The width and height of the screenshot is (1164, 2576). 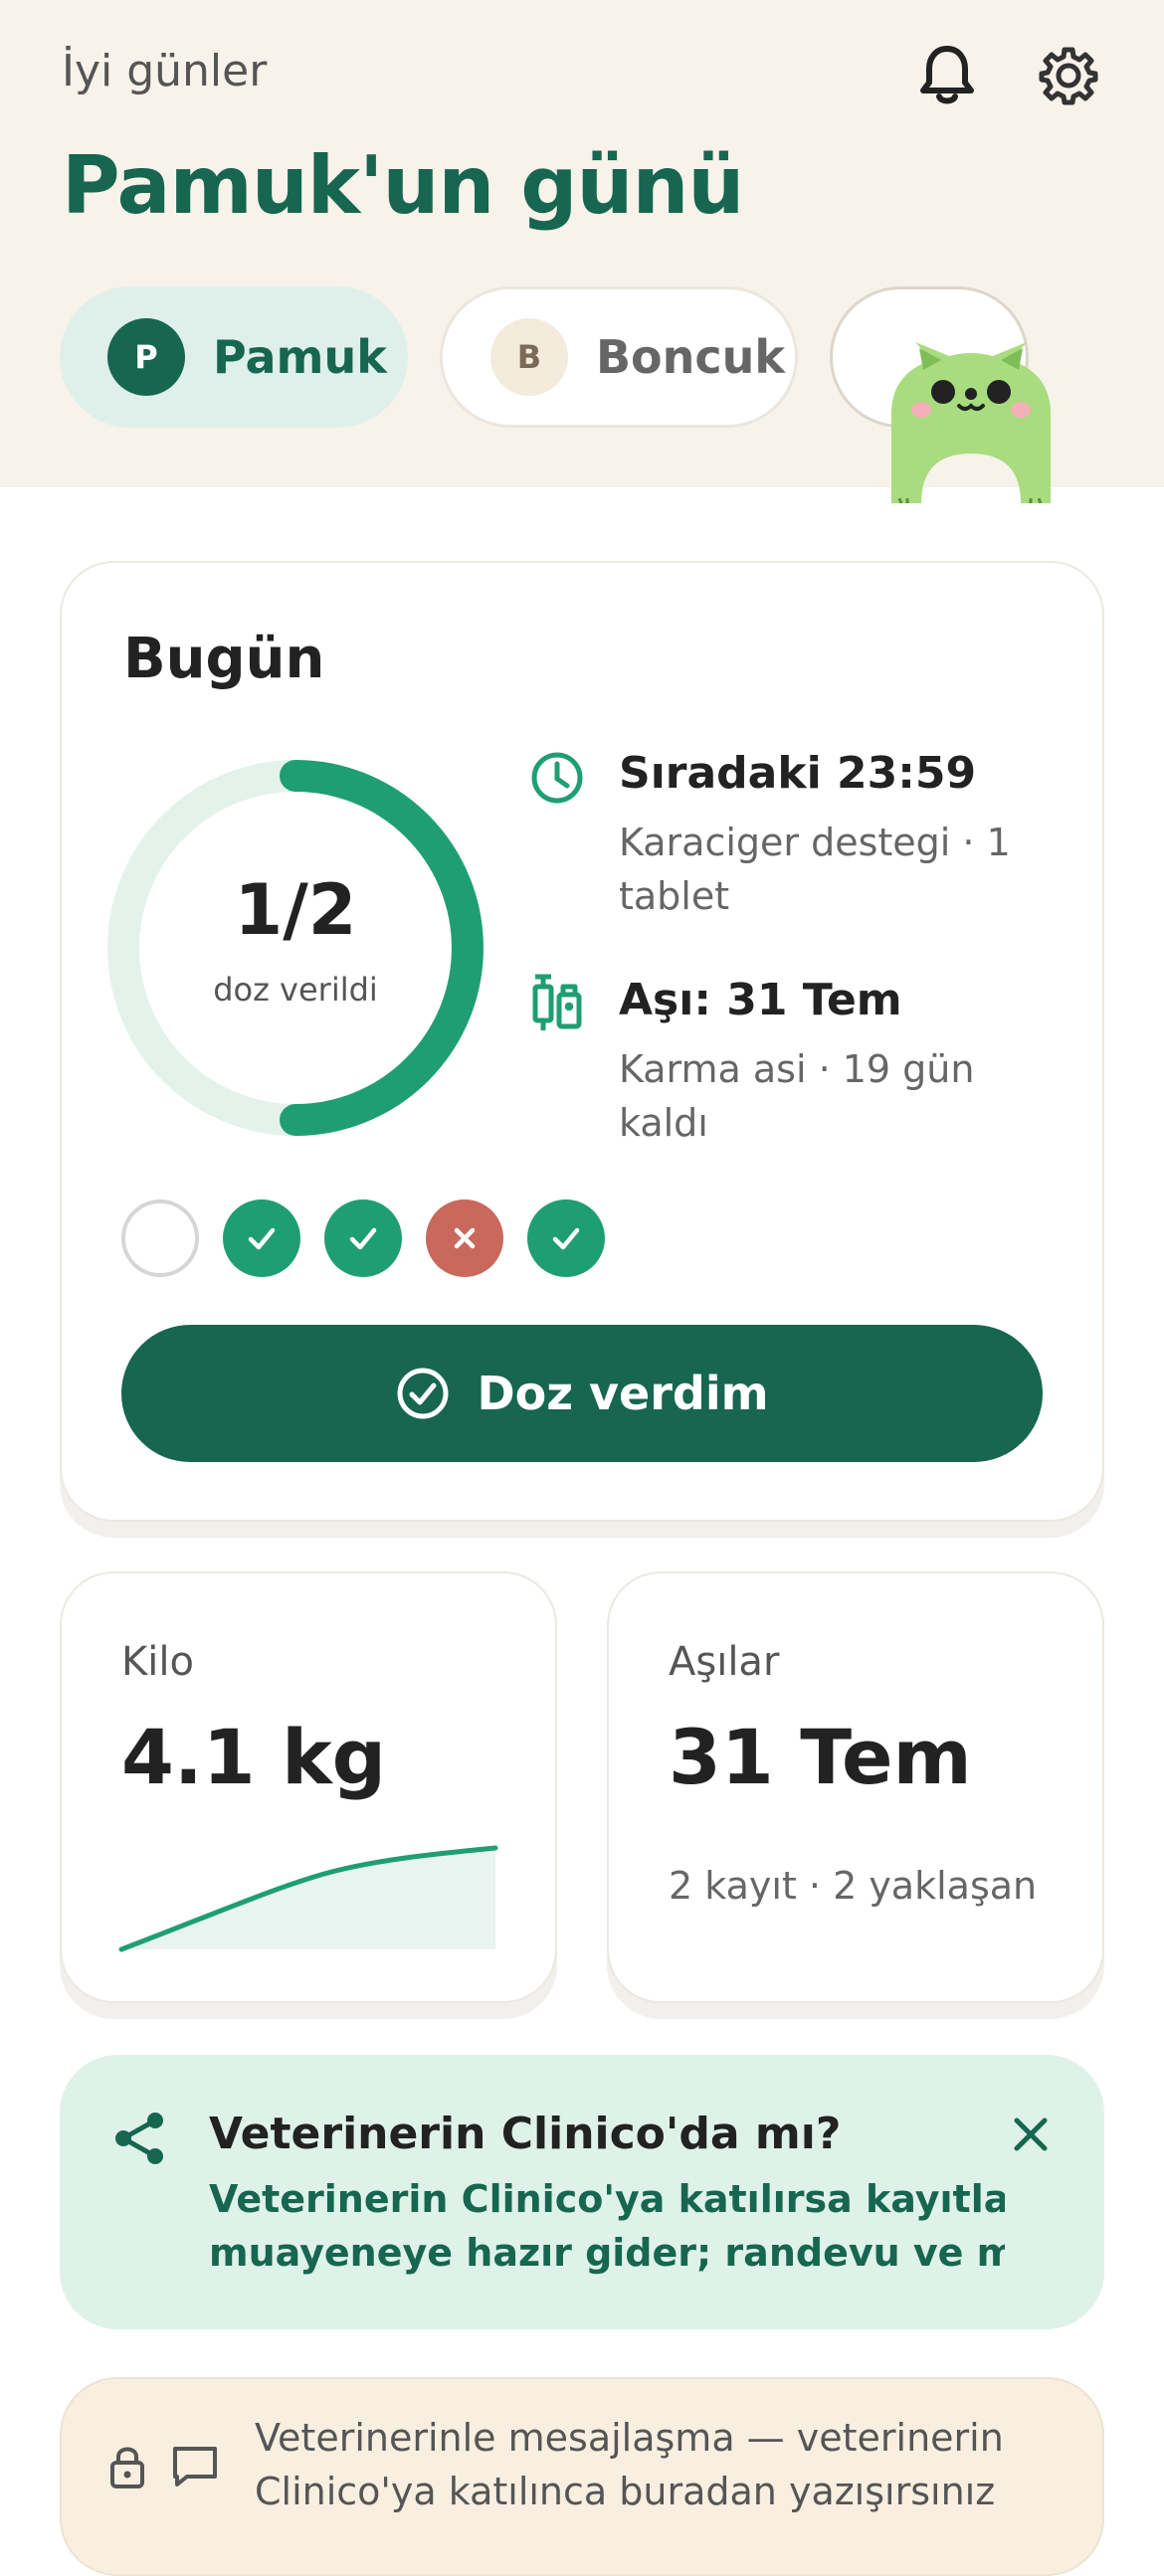 What do you see at coordinates (815, 869) in the screenshot?
I see `next-dose-detail: Karaciger destegi · 1 tablet` at bounding box center [815, 869].